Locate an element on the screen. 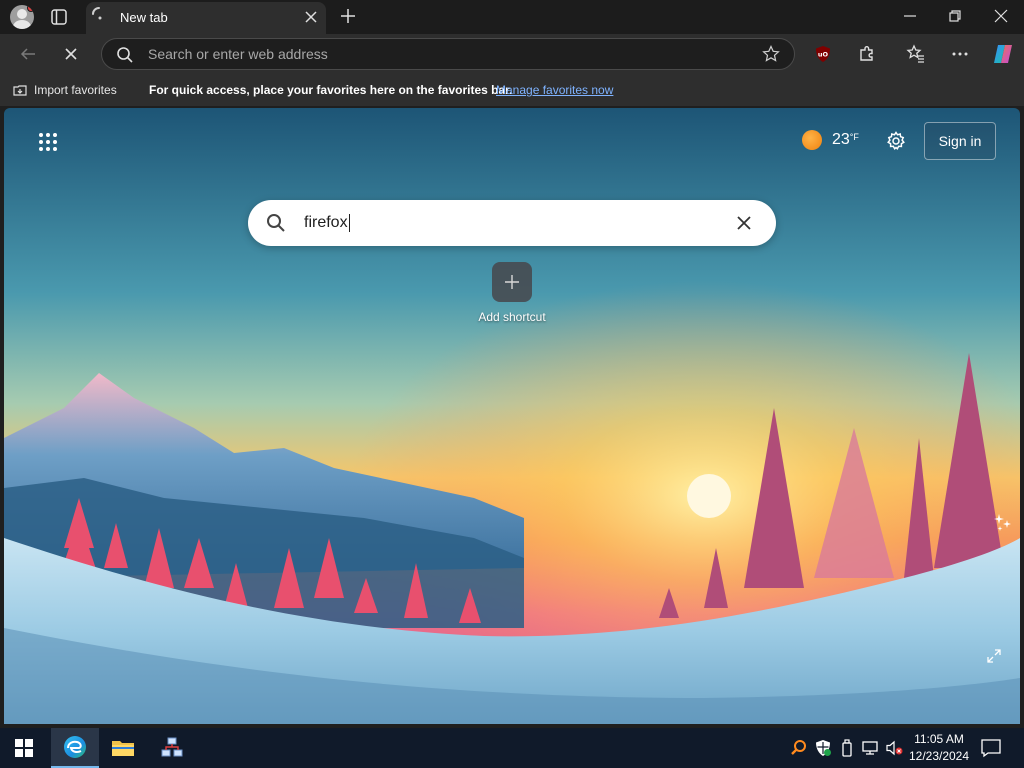 Image resolution: width=1024 pixels, height=768 pixels. navigation-bar: uO is located at coordinates (512, 54).